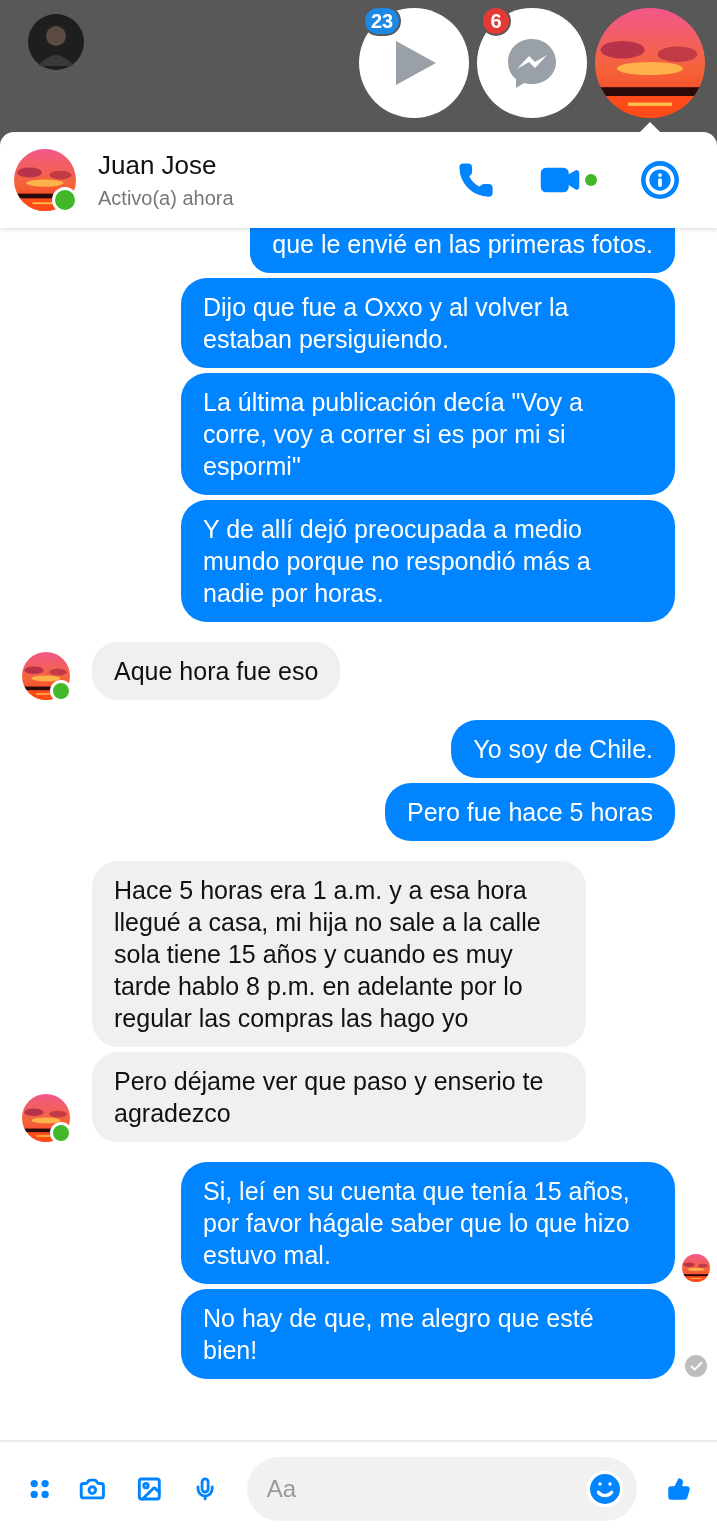 The image size is (717, 1536). Describe the element at coordinates (441, 1489) in the screenshot. I see `message-field: Aa` at that location.